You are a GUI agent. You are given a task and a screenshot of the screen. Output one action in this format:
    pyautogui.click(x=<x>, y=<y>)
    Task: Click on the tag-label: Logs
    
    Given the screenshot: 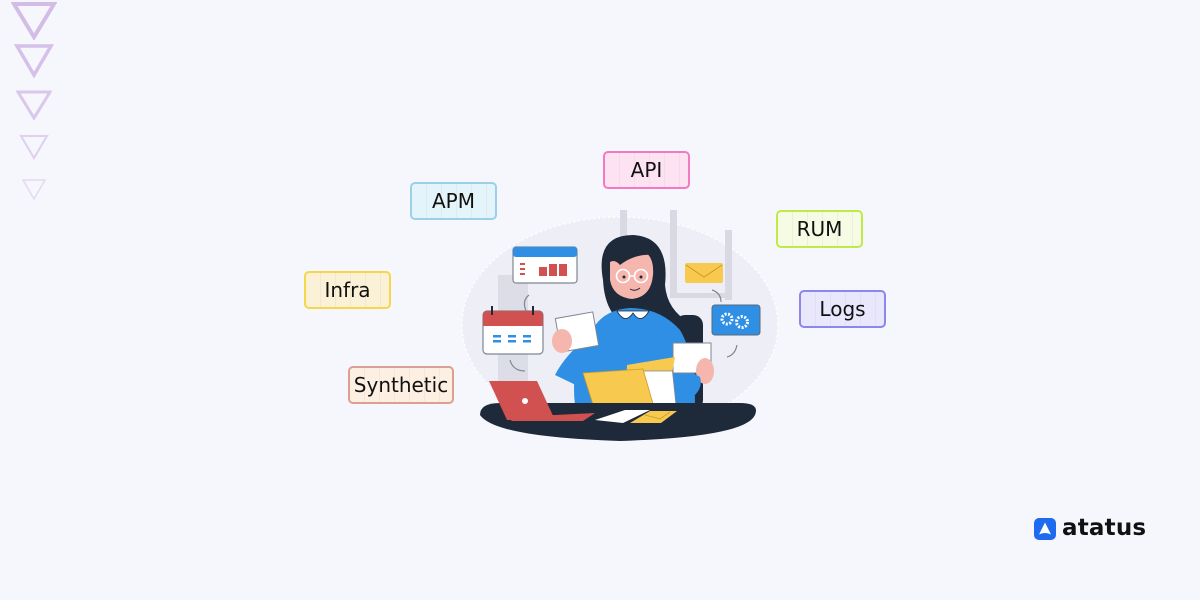 What is the action you would take?
    pyautogui.click(x=842, y=309)
    